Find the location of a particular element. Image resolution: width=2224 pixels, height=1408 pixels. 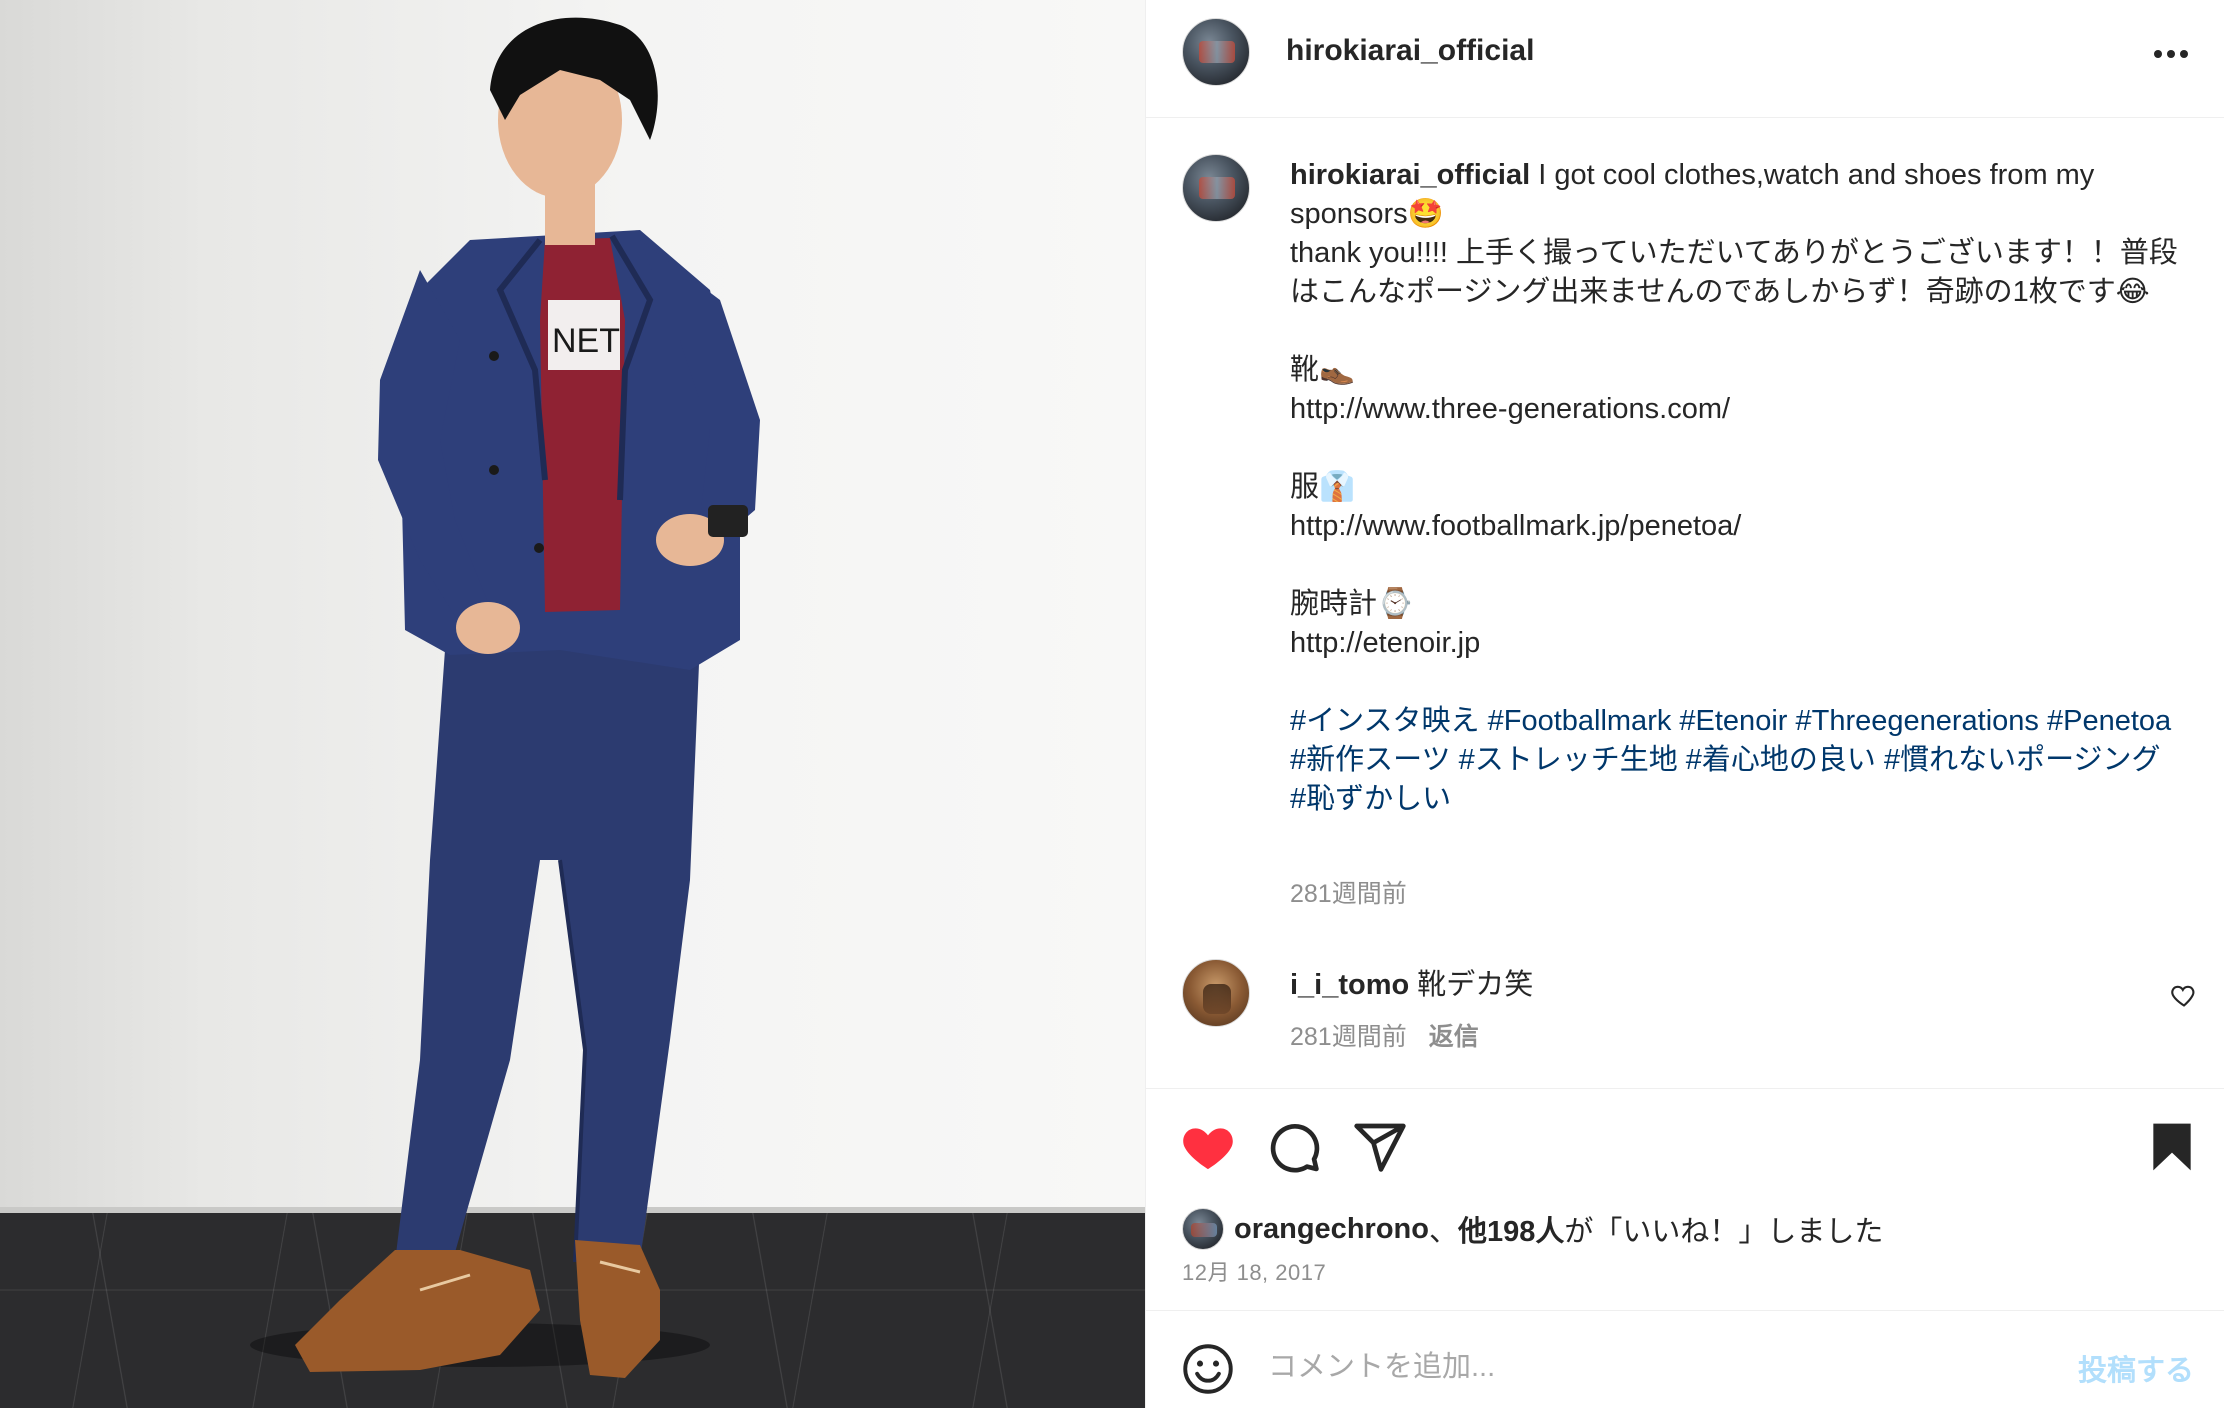

heart-filled-icon is located at coordinates (1208, 1147).